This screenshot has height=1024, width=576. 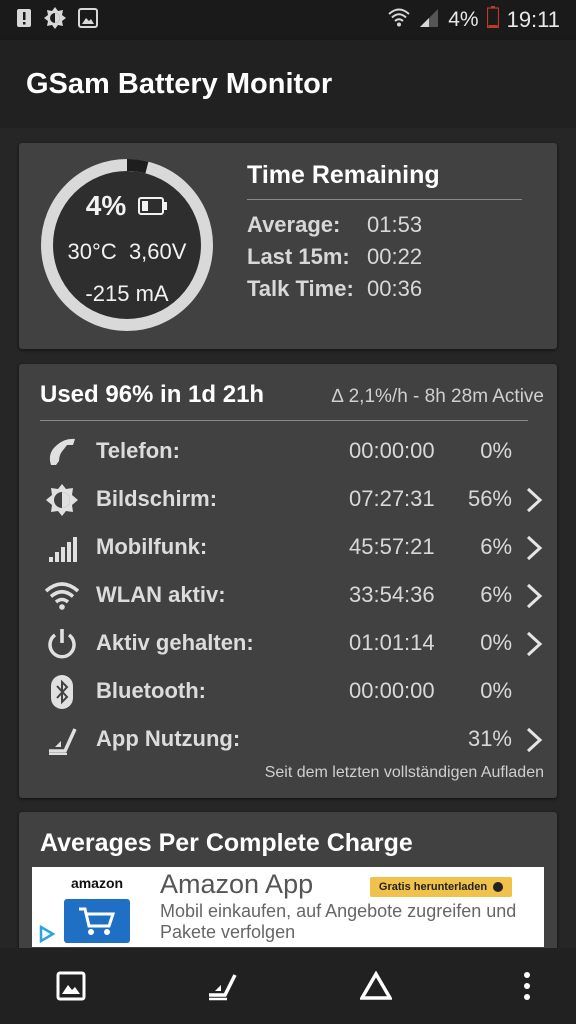 I want to click on time-row-last15m: Last 15m: 00:22, so click(x=334, y=257).